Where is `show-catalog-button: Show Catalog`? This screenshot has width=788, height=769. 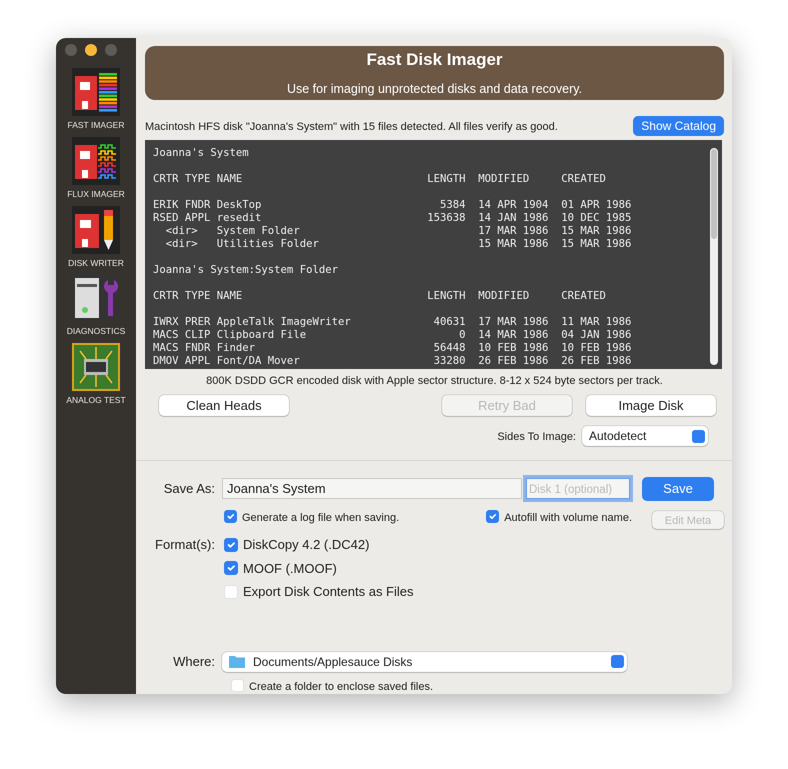
show-catalog-button: Show Catalog is located at coordinates (678, 126).